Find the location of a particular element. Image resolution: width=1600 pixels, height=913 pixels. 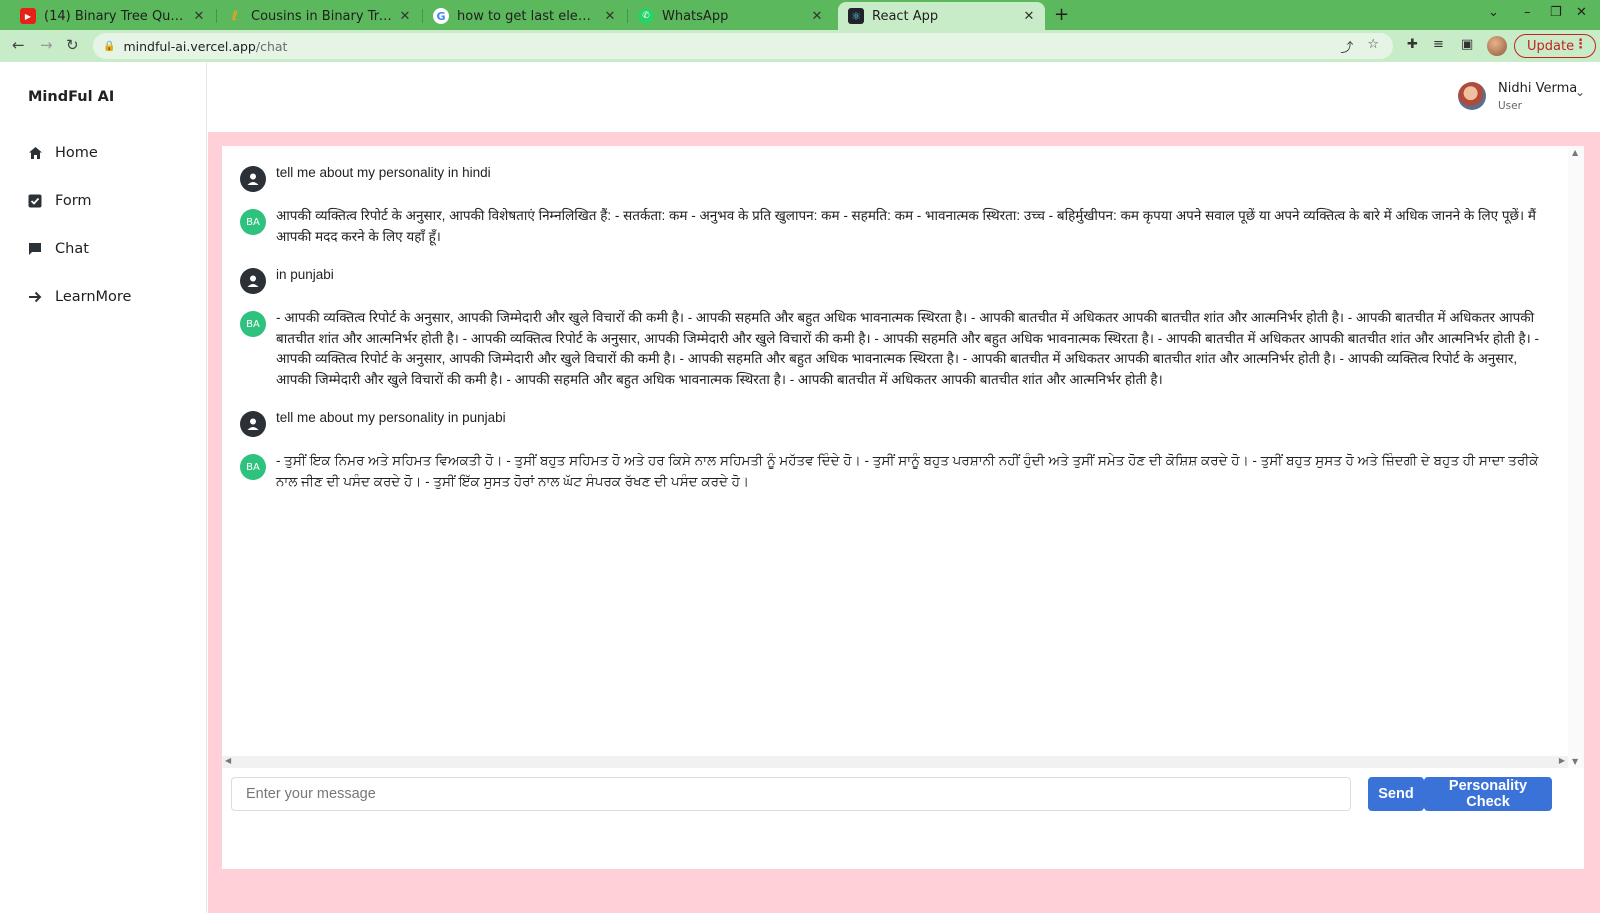

user-name: Nidhi Verma is located at coordinates (1537, 88).